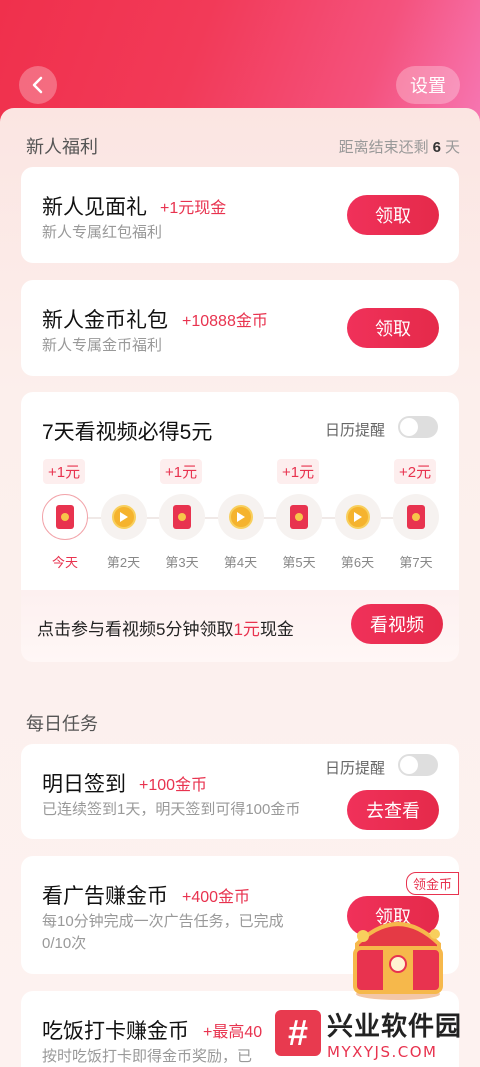 Image resolution: width=480 pixels, height=1067 pixels. I want to click on ads-reward: +400金币, so click(216, 897).